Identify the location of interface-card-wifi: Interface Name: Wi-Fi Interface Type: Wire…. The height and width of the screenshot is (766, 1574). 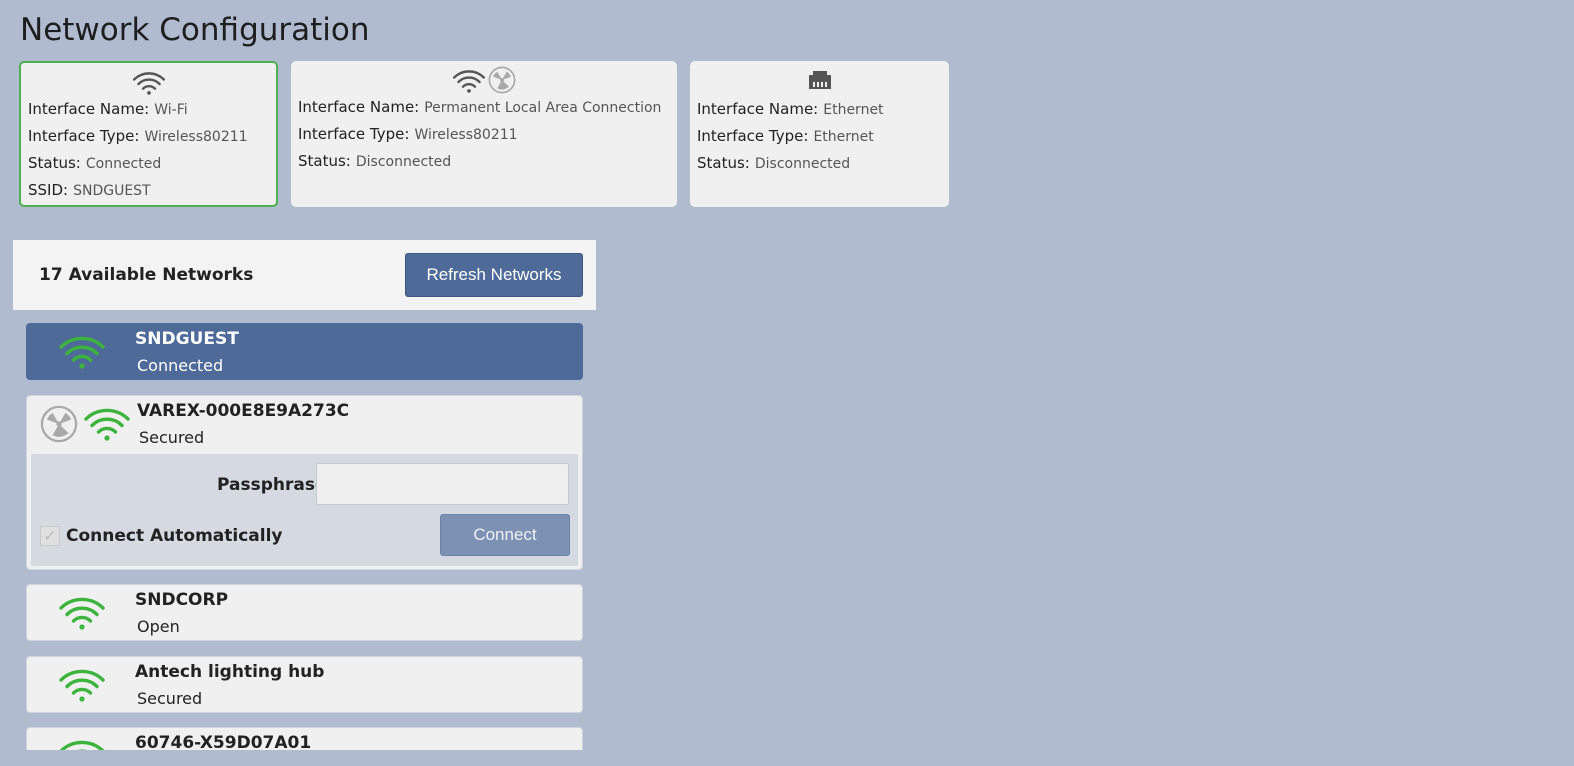
(148, 134).